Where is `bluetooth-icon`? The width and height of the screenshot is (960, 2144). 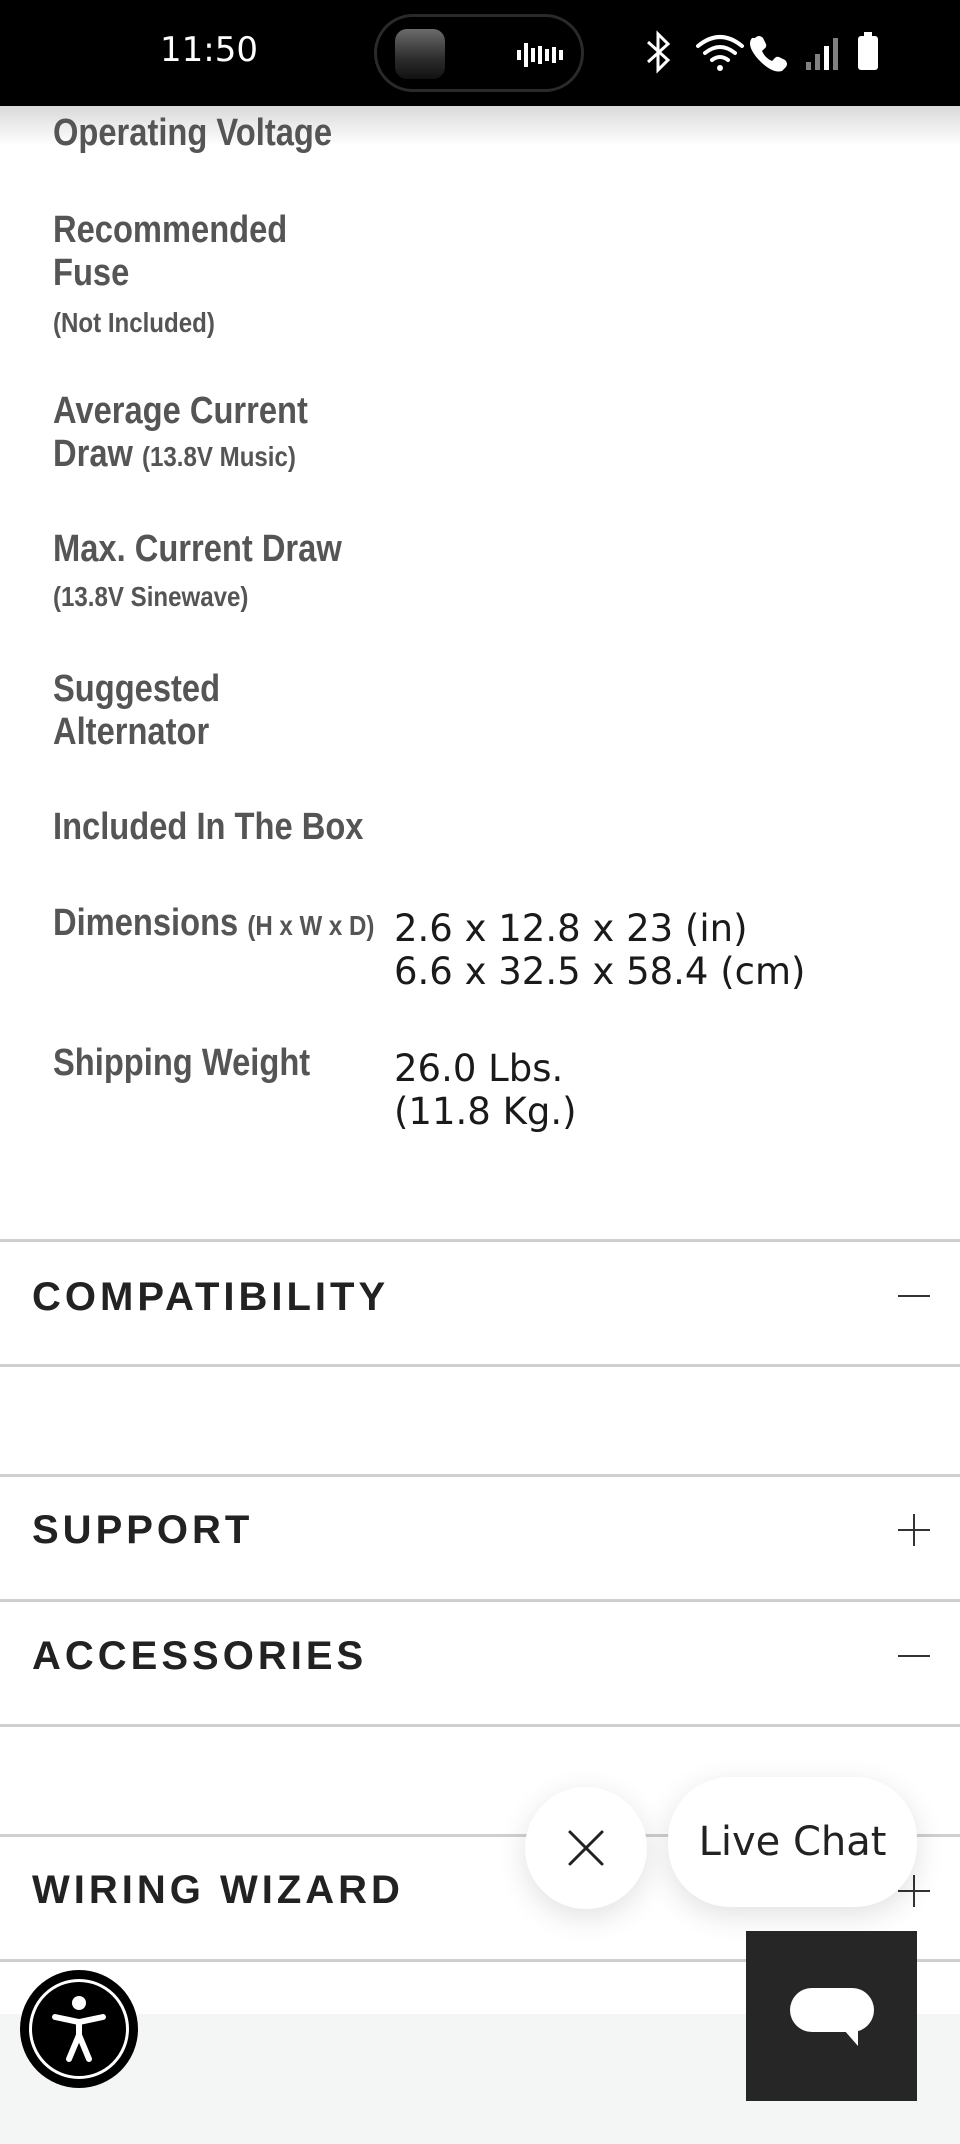 bluetooth-icon is located at coordinates (658, 52).